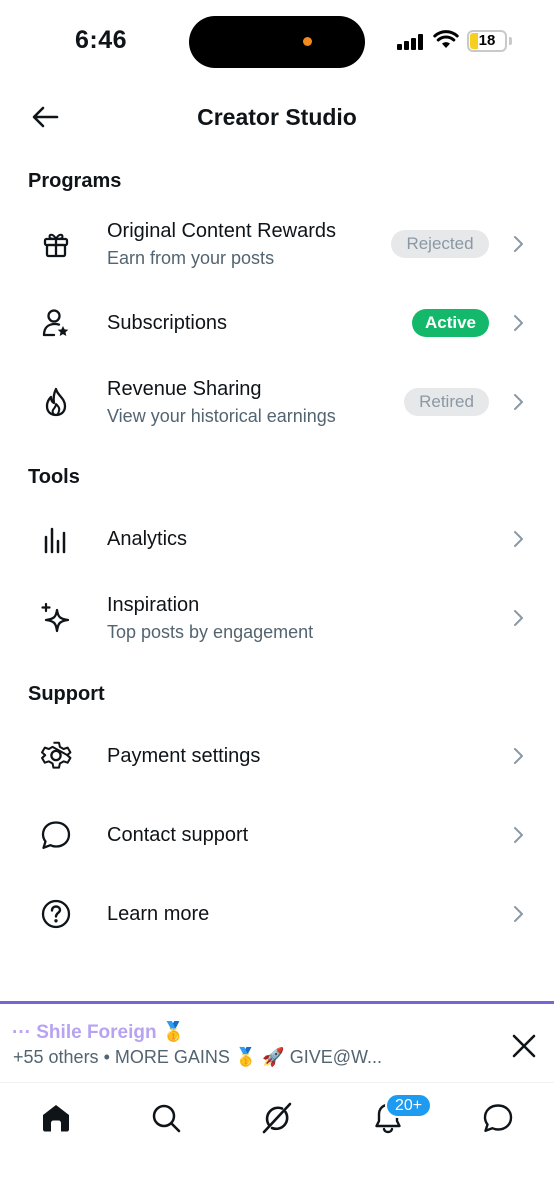 Image resolution: width=554 pixels, height=1200 pixels. What do you see at coordinates (56, 323) in the screenshot?
I see `person-star-icon` at bounding box center [56, 323].